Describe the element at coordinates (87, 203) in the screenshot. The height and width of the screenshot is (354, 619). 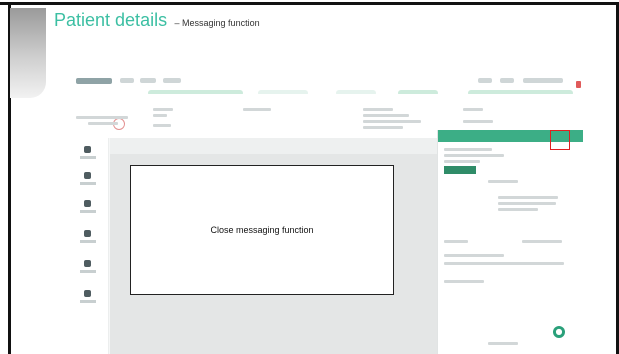
I see `people-icon` at that location.